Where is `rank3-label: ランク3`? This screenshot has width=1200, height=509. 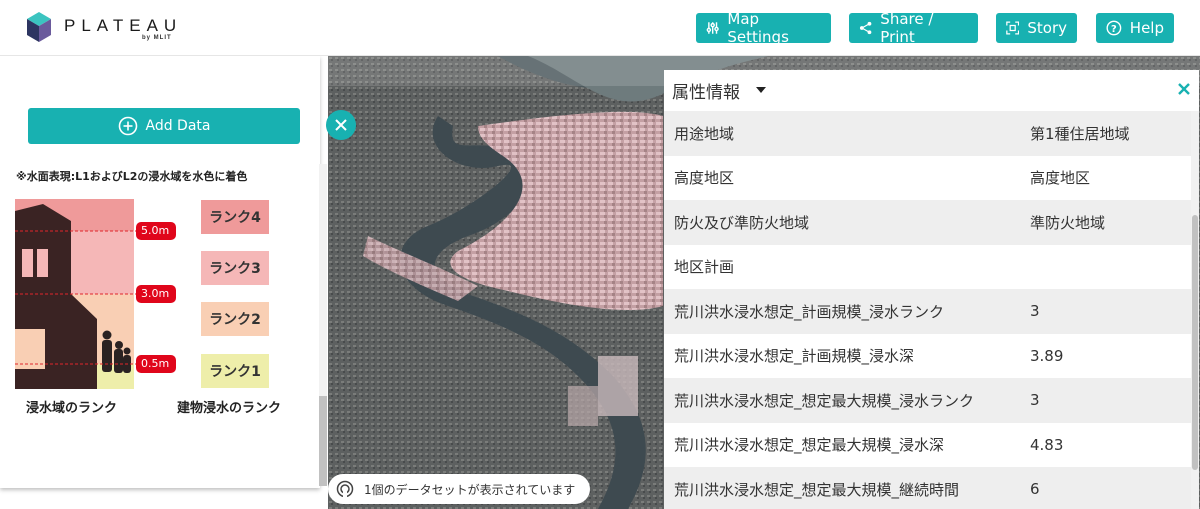
rank3-label: ランク3 is located at coordinates (235, 269).